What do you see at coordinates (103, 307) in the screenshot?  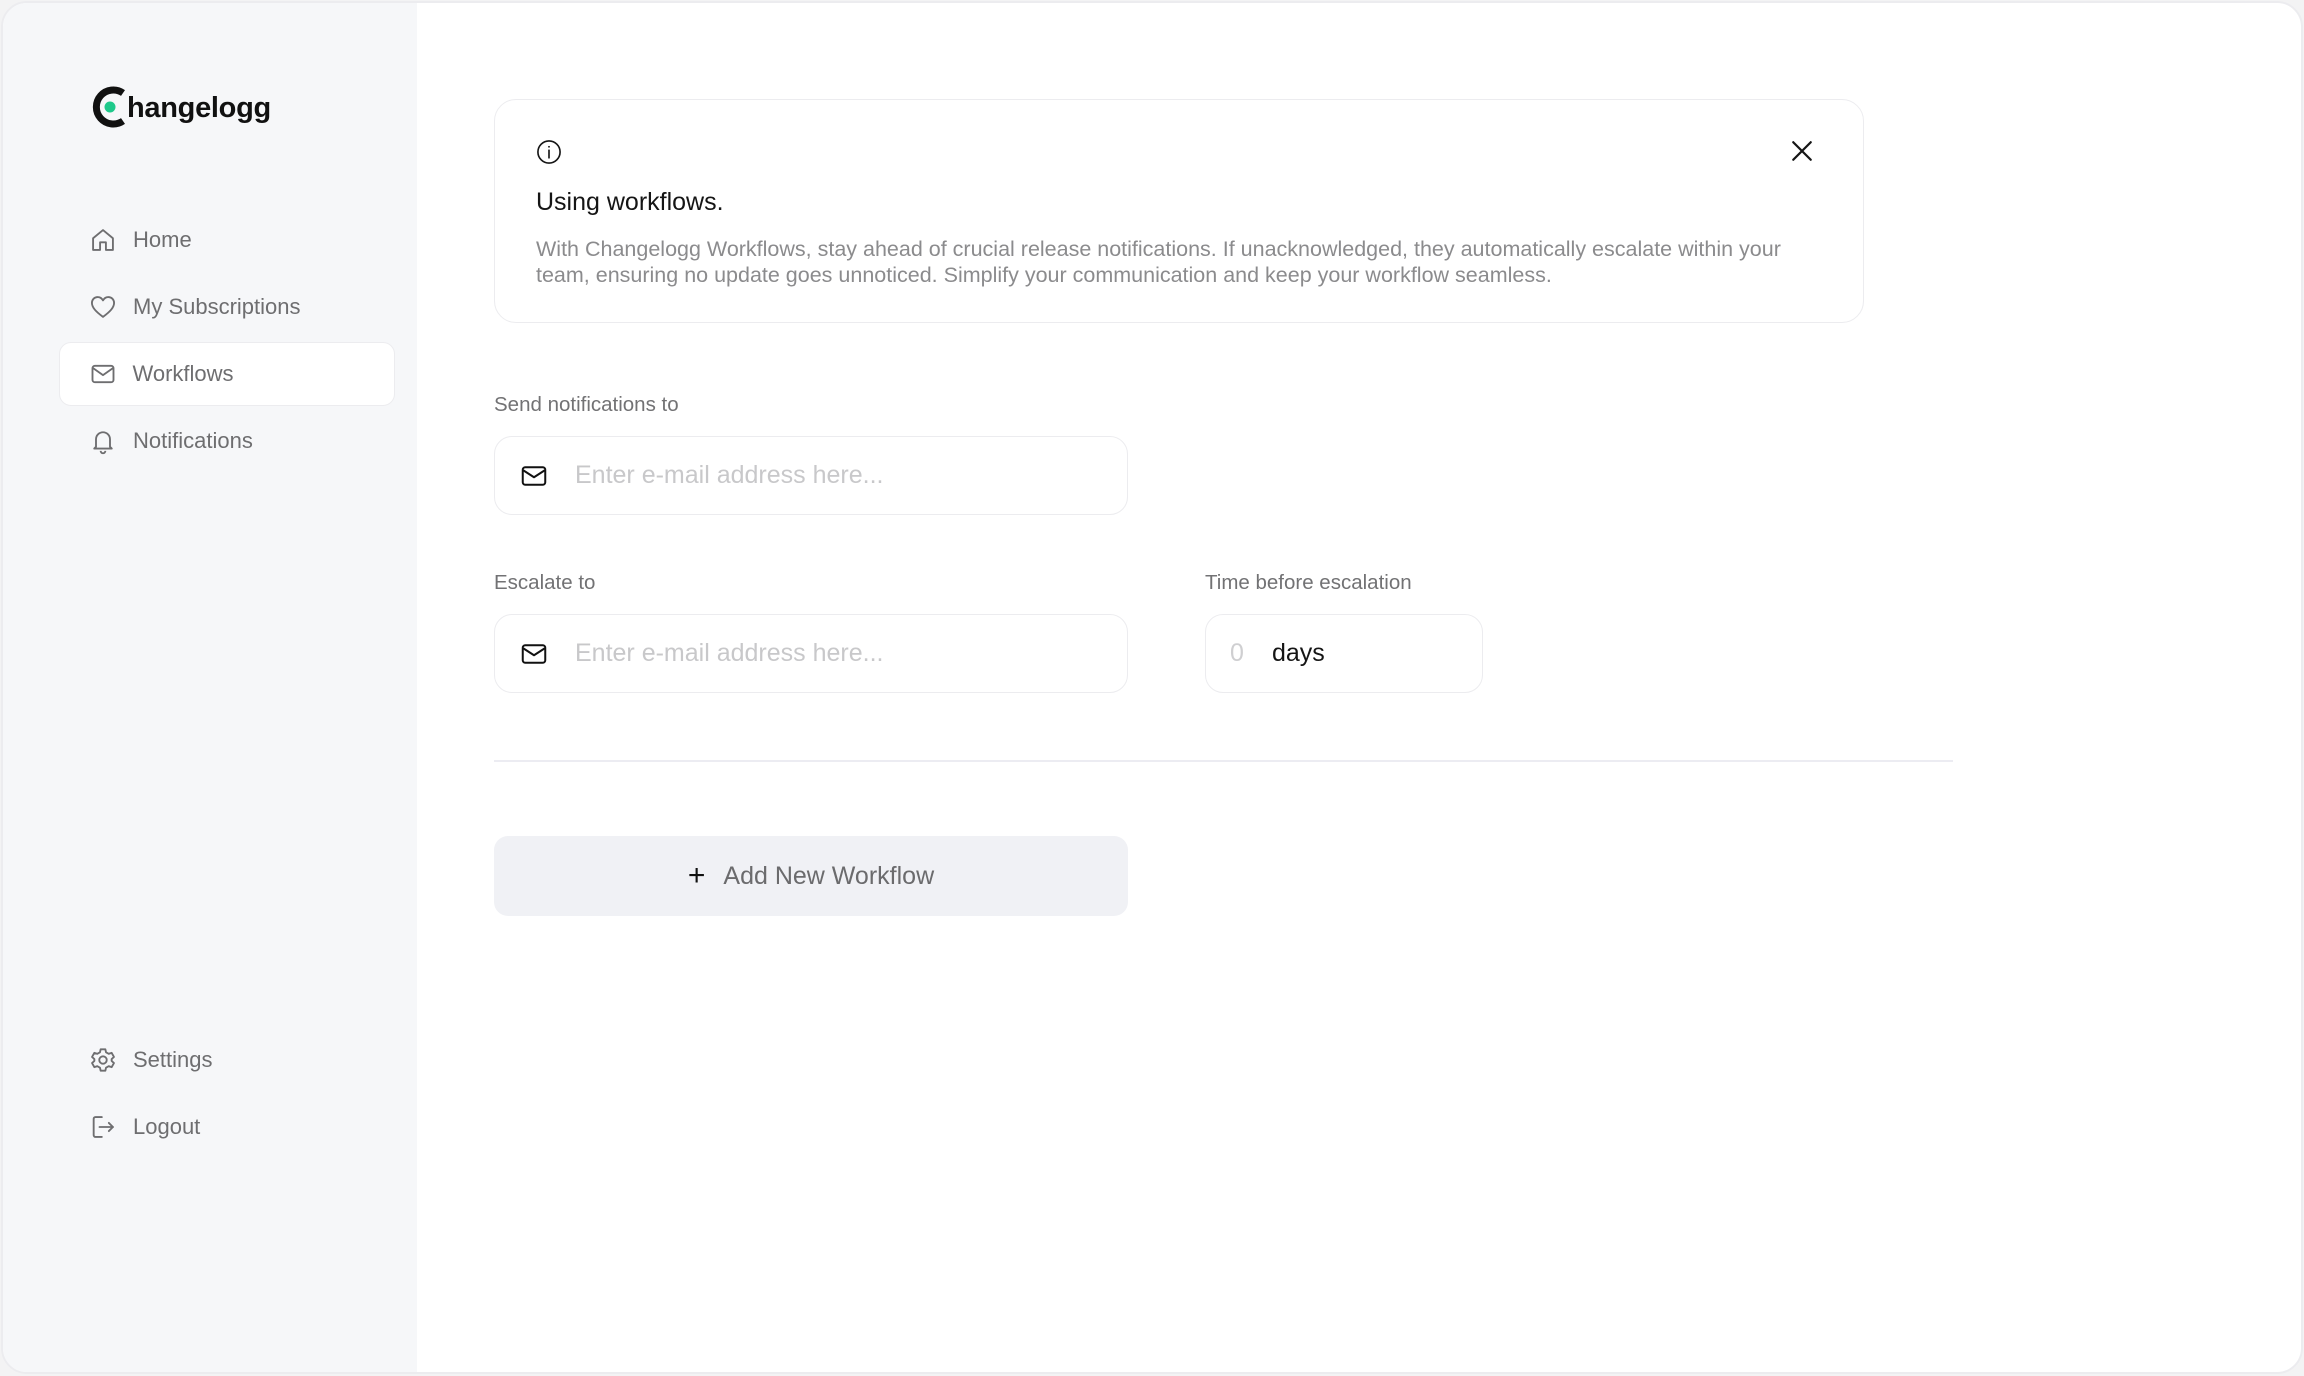 I see `heart-icon` at bounding box center [103, 307].